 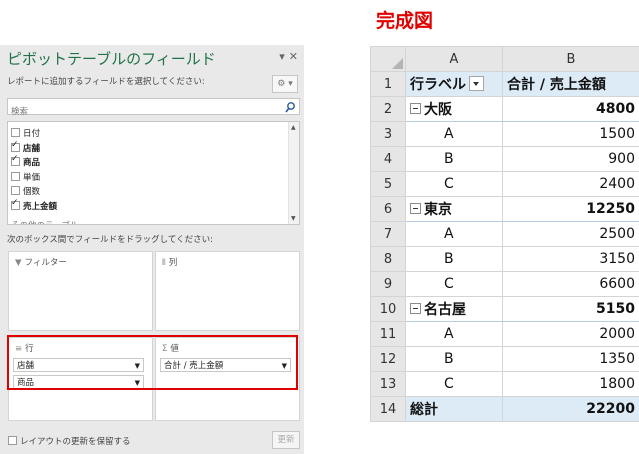 I want to click on row-header: 13, so click(x=388, y=384).